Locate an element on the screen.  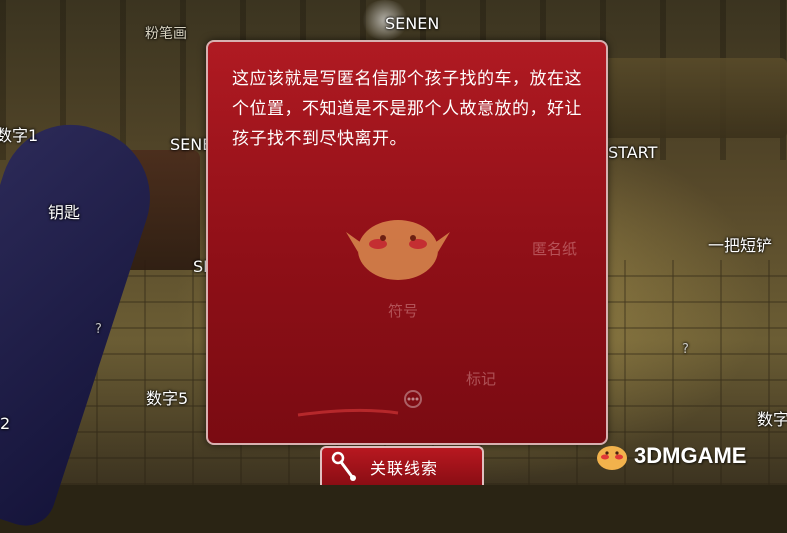
scroll-hint-icon is located at coordinates (359, 403).